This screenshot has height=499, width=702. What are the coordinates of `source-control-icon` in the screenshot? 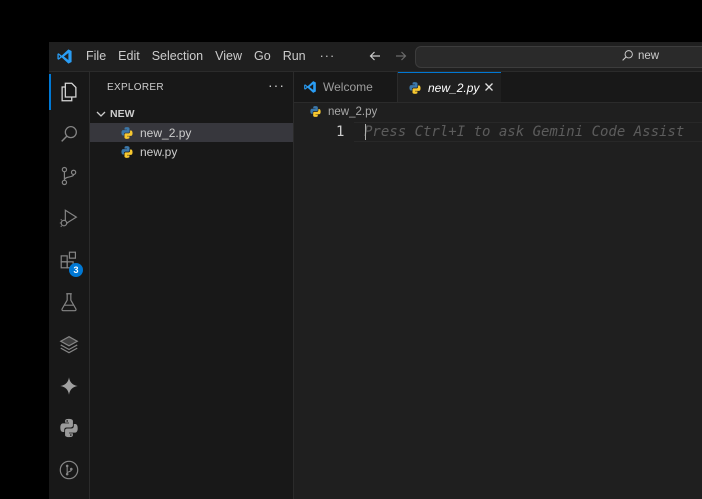 It's located at (69, 176).